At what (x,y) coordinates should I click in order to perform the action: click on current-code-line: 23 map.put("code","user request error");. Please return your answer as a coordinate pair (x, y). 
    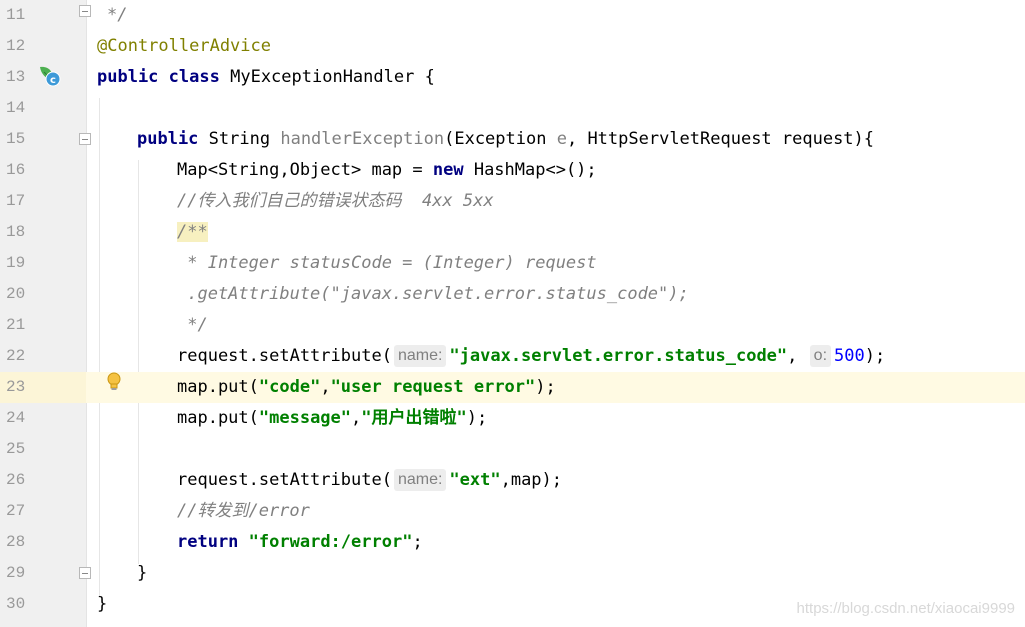
    Looking at the image, I should click on (512, 387).